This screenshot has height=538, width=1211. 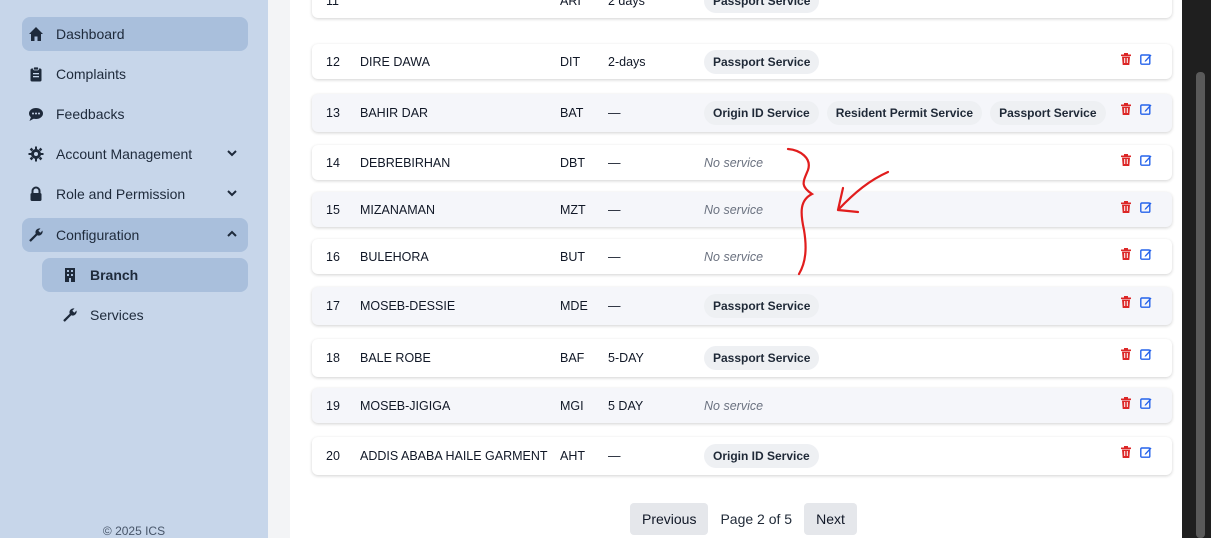 What do you see at coordinates (36, 74) in the screenshot?
I see `clipboard-icon` at bounding box center [36, 74].